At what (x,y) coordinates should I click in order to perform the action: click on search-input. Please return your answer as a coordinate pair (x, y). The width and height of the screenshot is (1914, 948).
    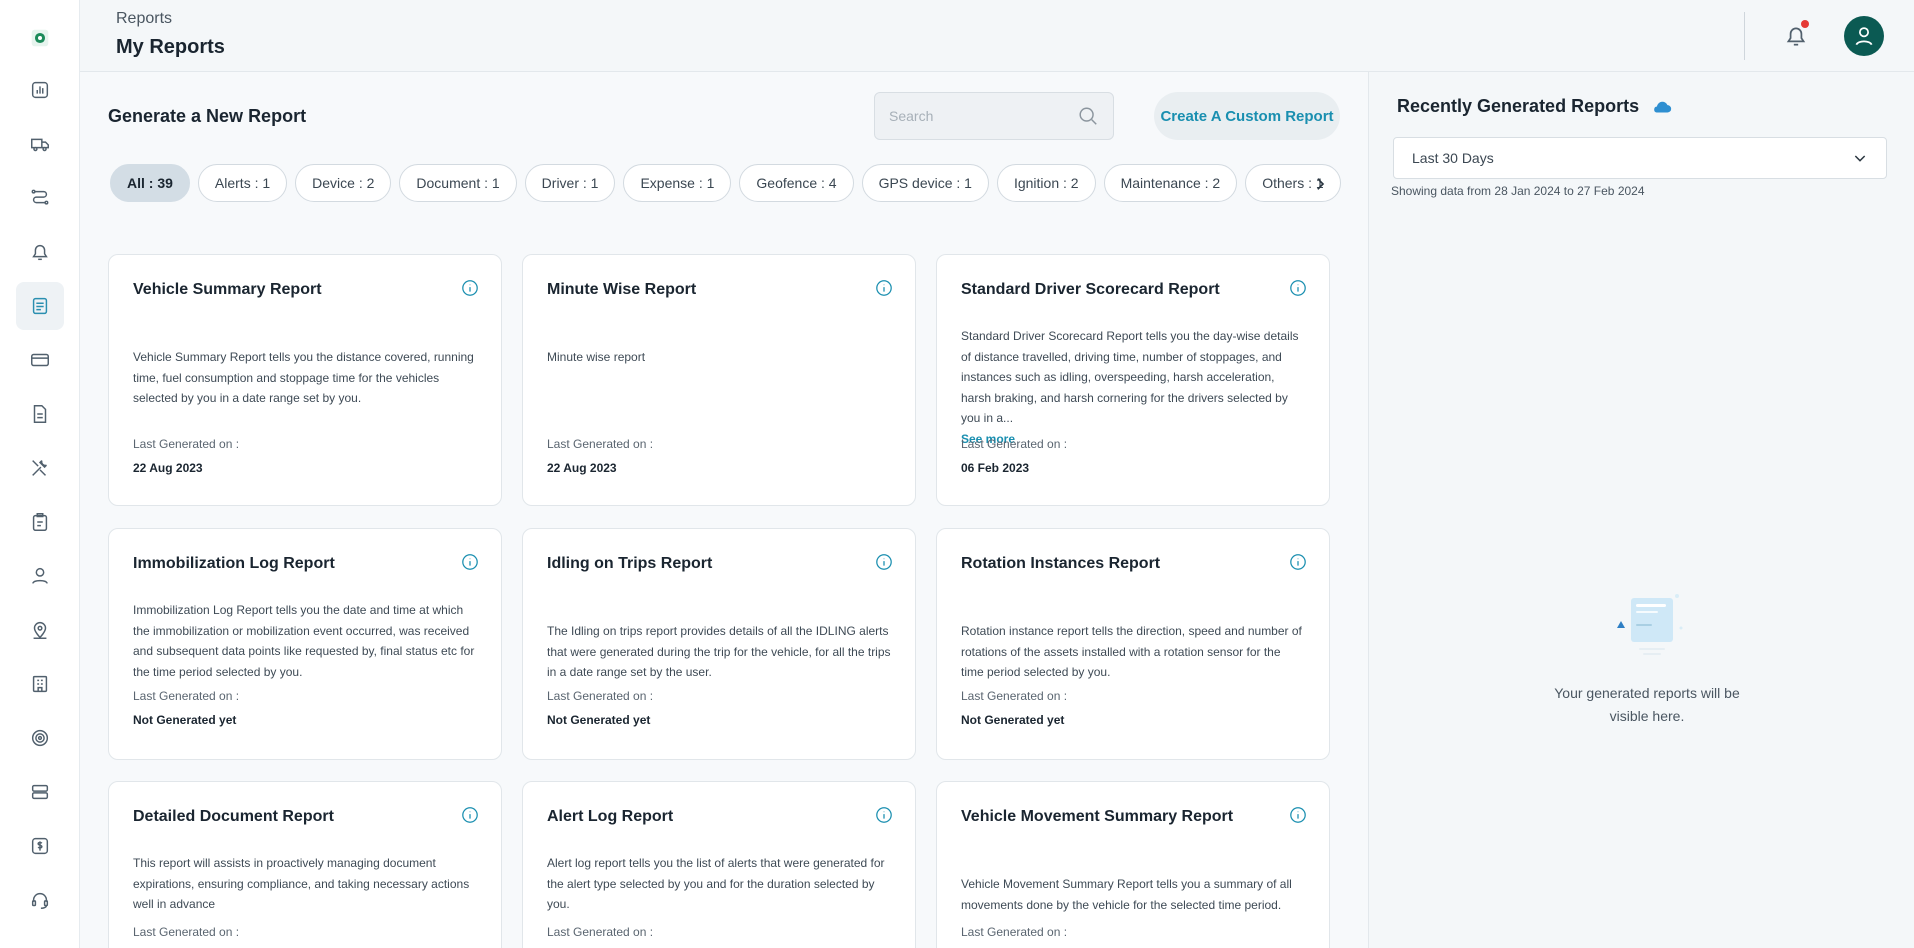
    Looking at the image, I should click on (983, 116).